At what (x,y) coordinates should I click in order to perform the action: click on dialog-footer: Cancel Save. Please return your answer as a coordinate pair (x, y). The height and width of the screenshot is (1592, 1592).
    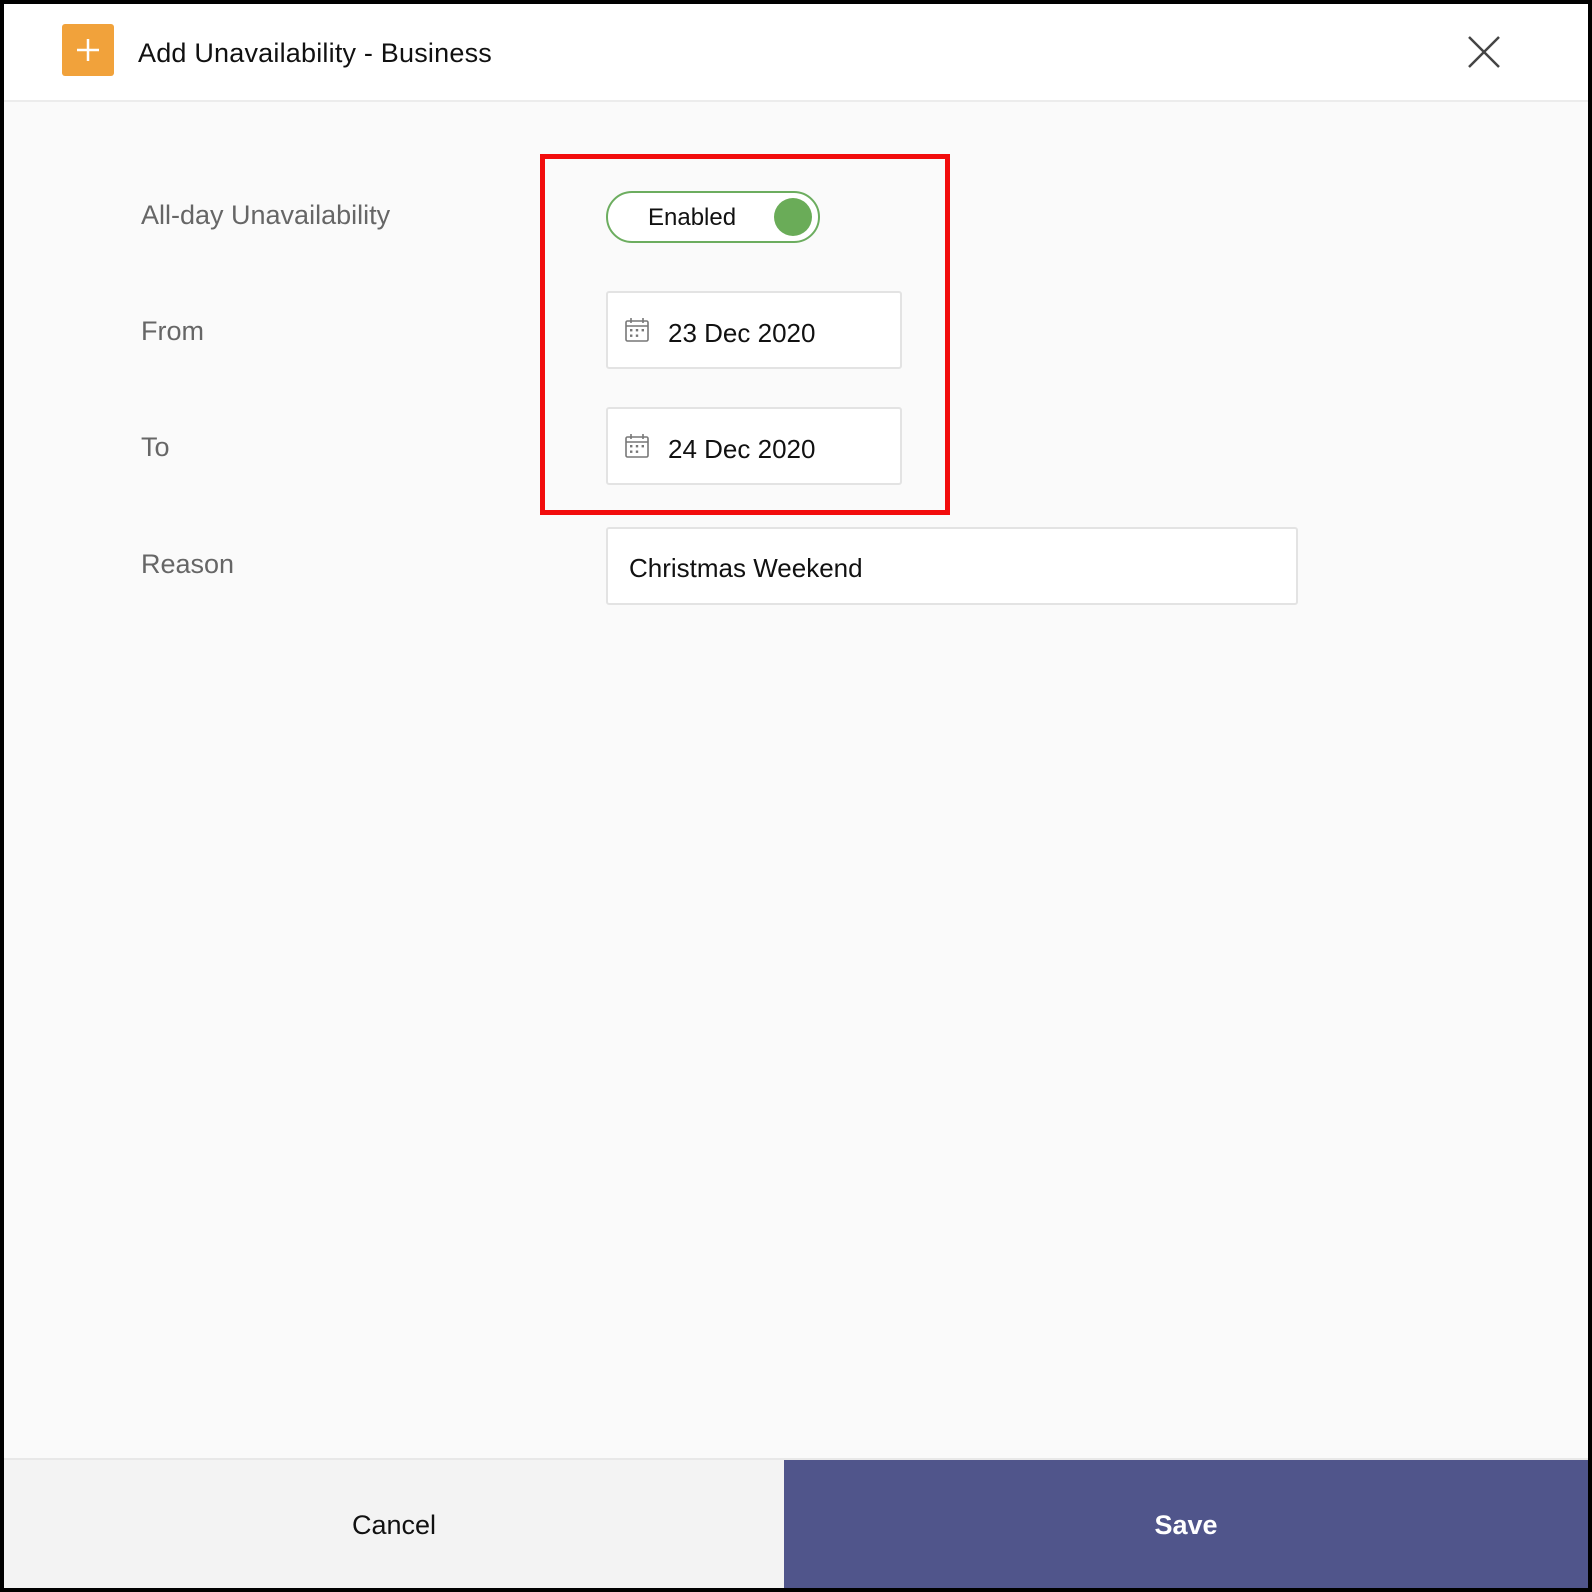
    Looking at the image, I should click on (796, 1523).